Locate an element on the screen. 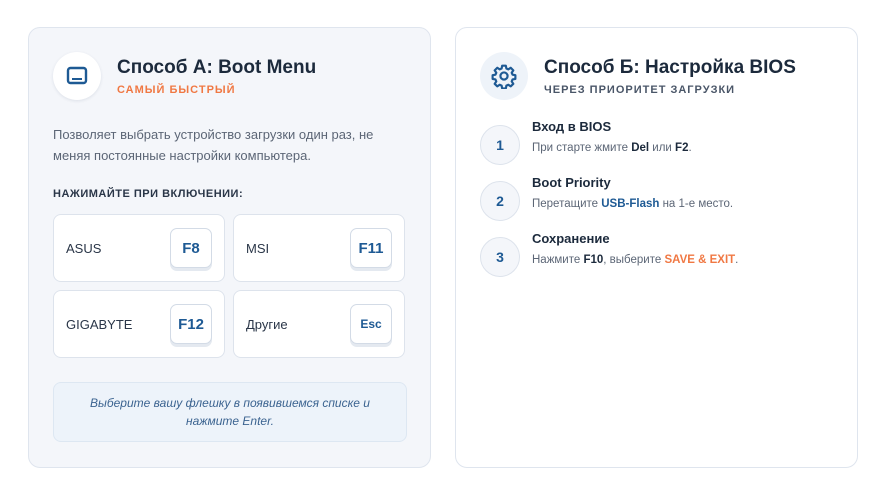  gear-icon is located at coordinates (504, 76).